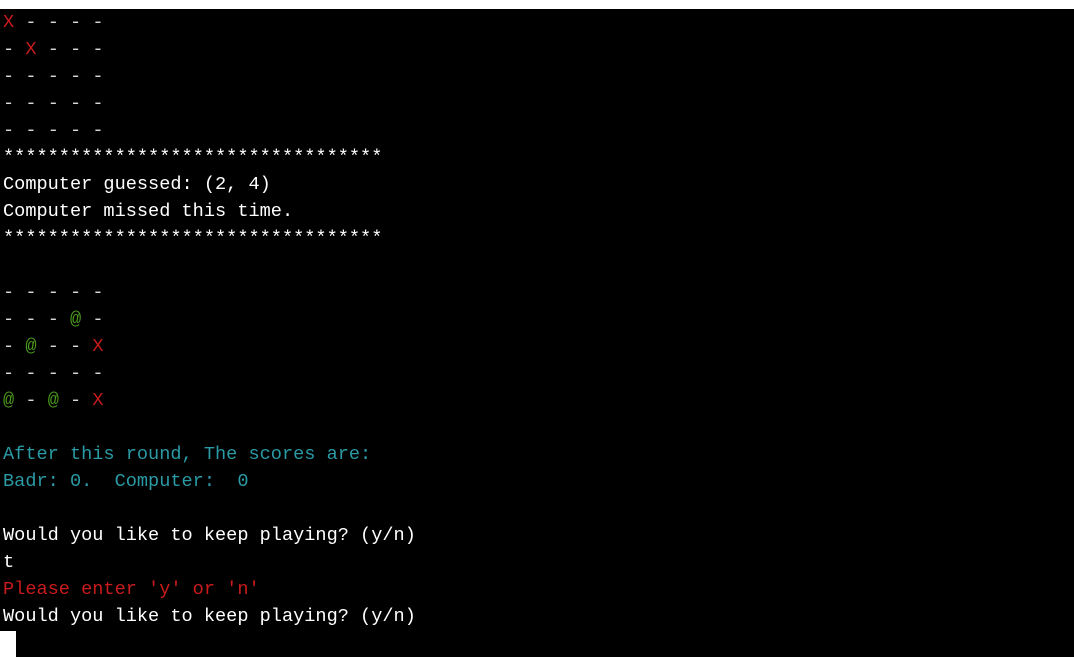  What do you see at coordinates (131, 589) in the screenshot?
I see `error-message: Please enter 'y' or 'n'` at bounding box center [131, 589].